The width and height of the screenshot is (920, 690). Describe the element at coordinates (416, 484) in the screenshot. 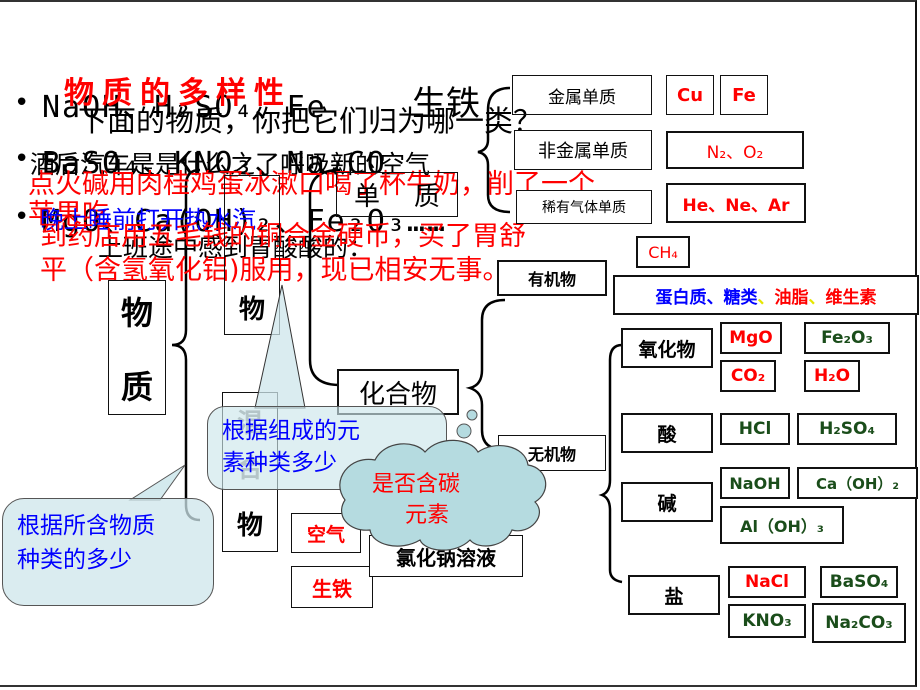

I see `cloud-text-line1: 是否含碳` at that location.